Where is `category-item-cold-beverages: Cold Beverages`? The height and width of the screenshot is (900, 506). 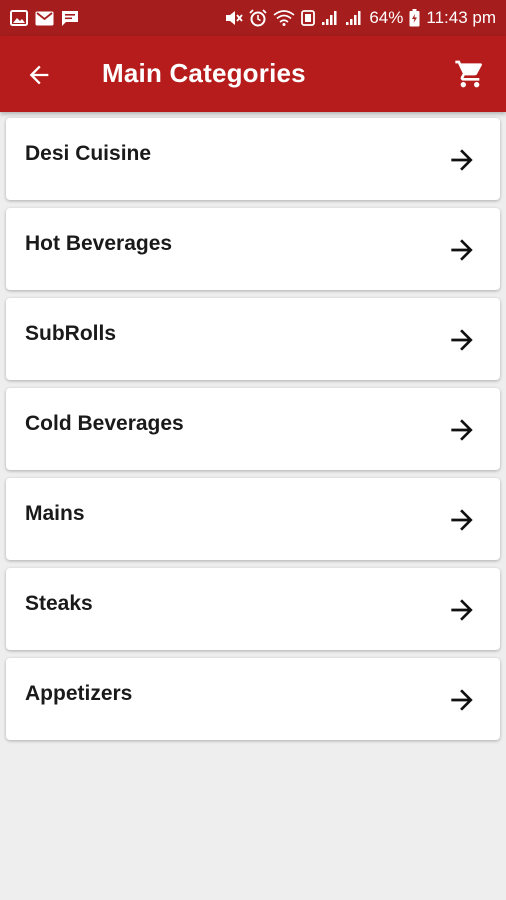
category-item-cold-beverages: Cold Beverages is located at coordinates (253, 429).